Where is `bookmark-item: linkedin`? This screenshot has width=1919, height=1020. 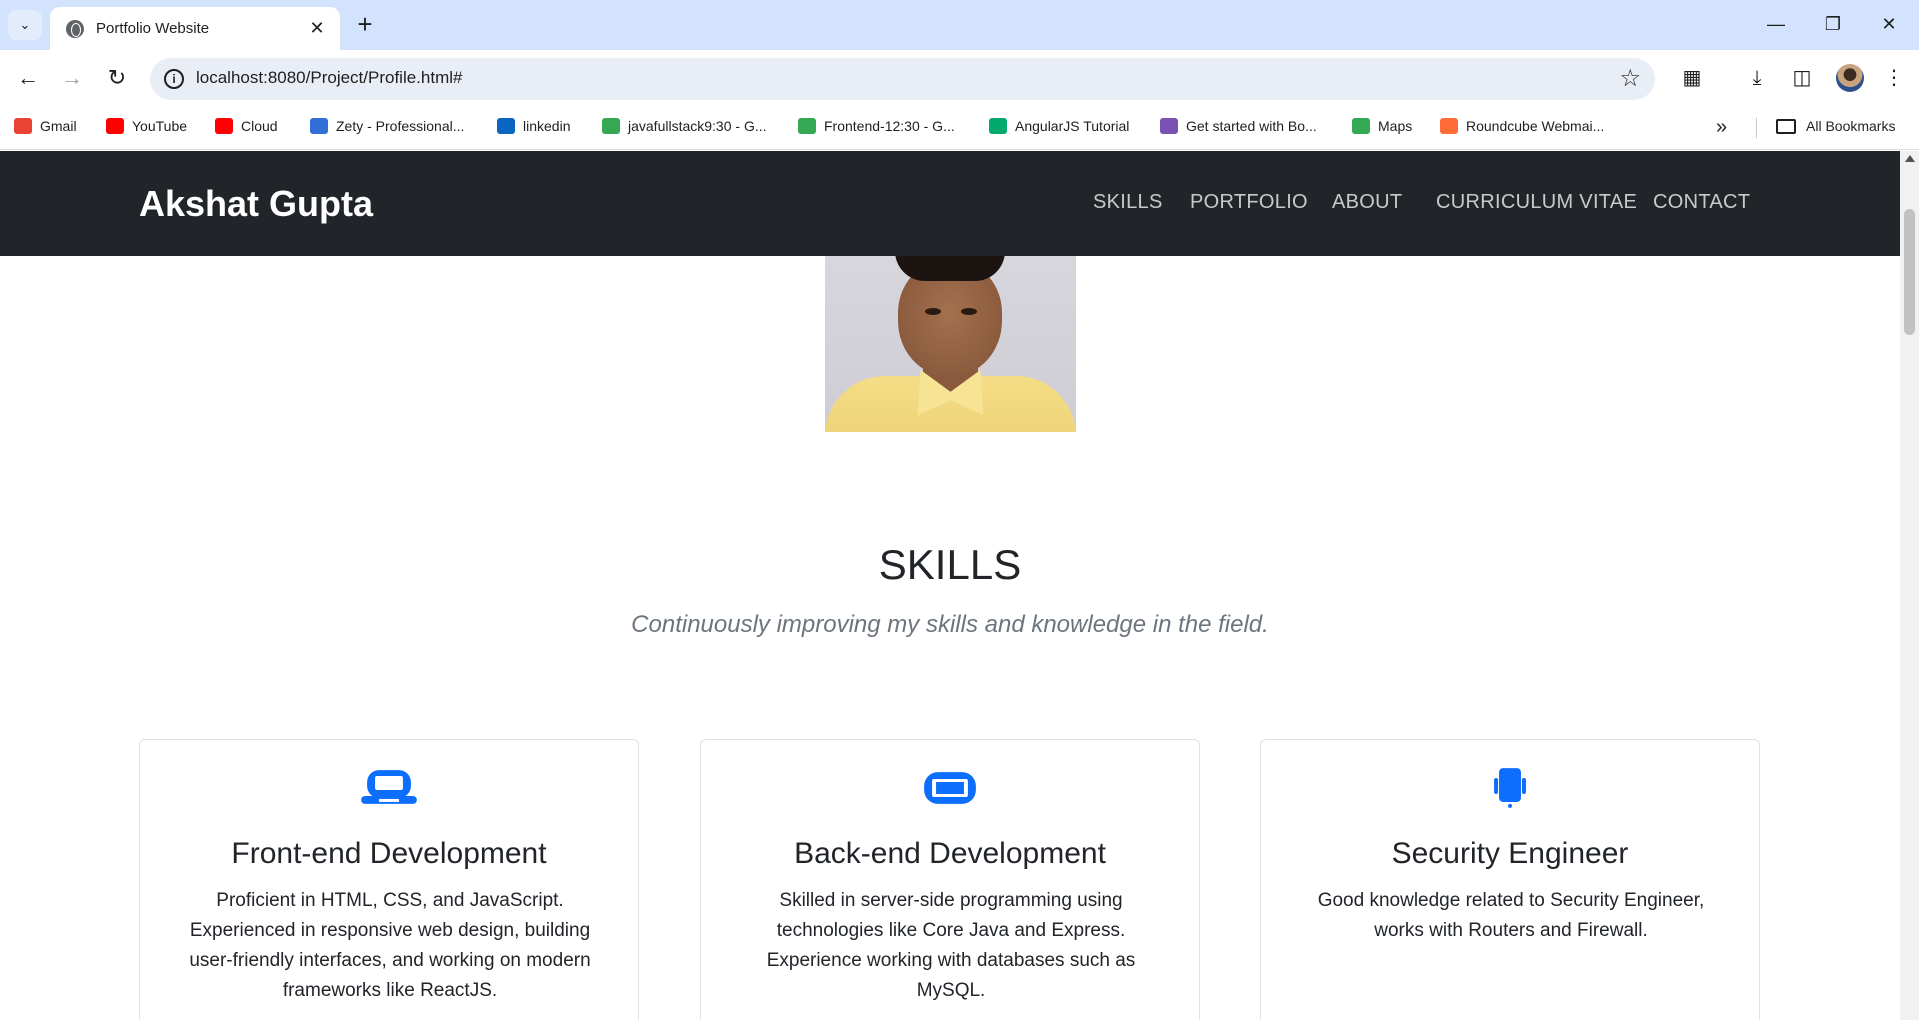 bookmark-item: linkedin is located at coordinates (533, 126).